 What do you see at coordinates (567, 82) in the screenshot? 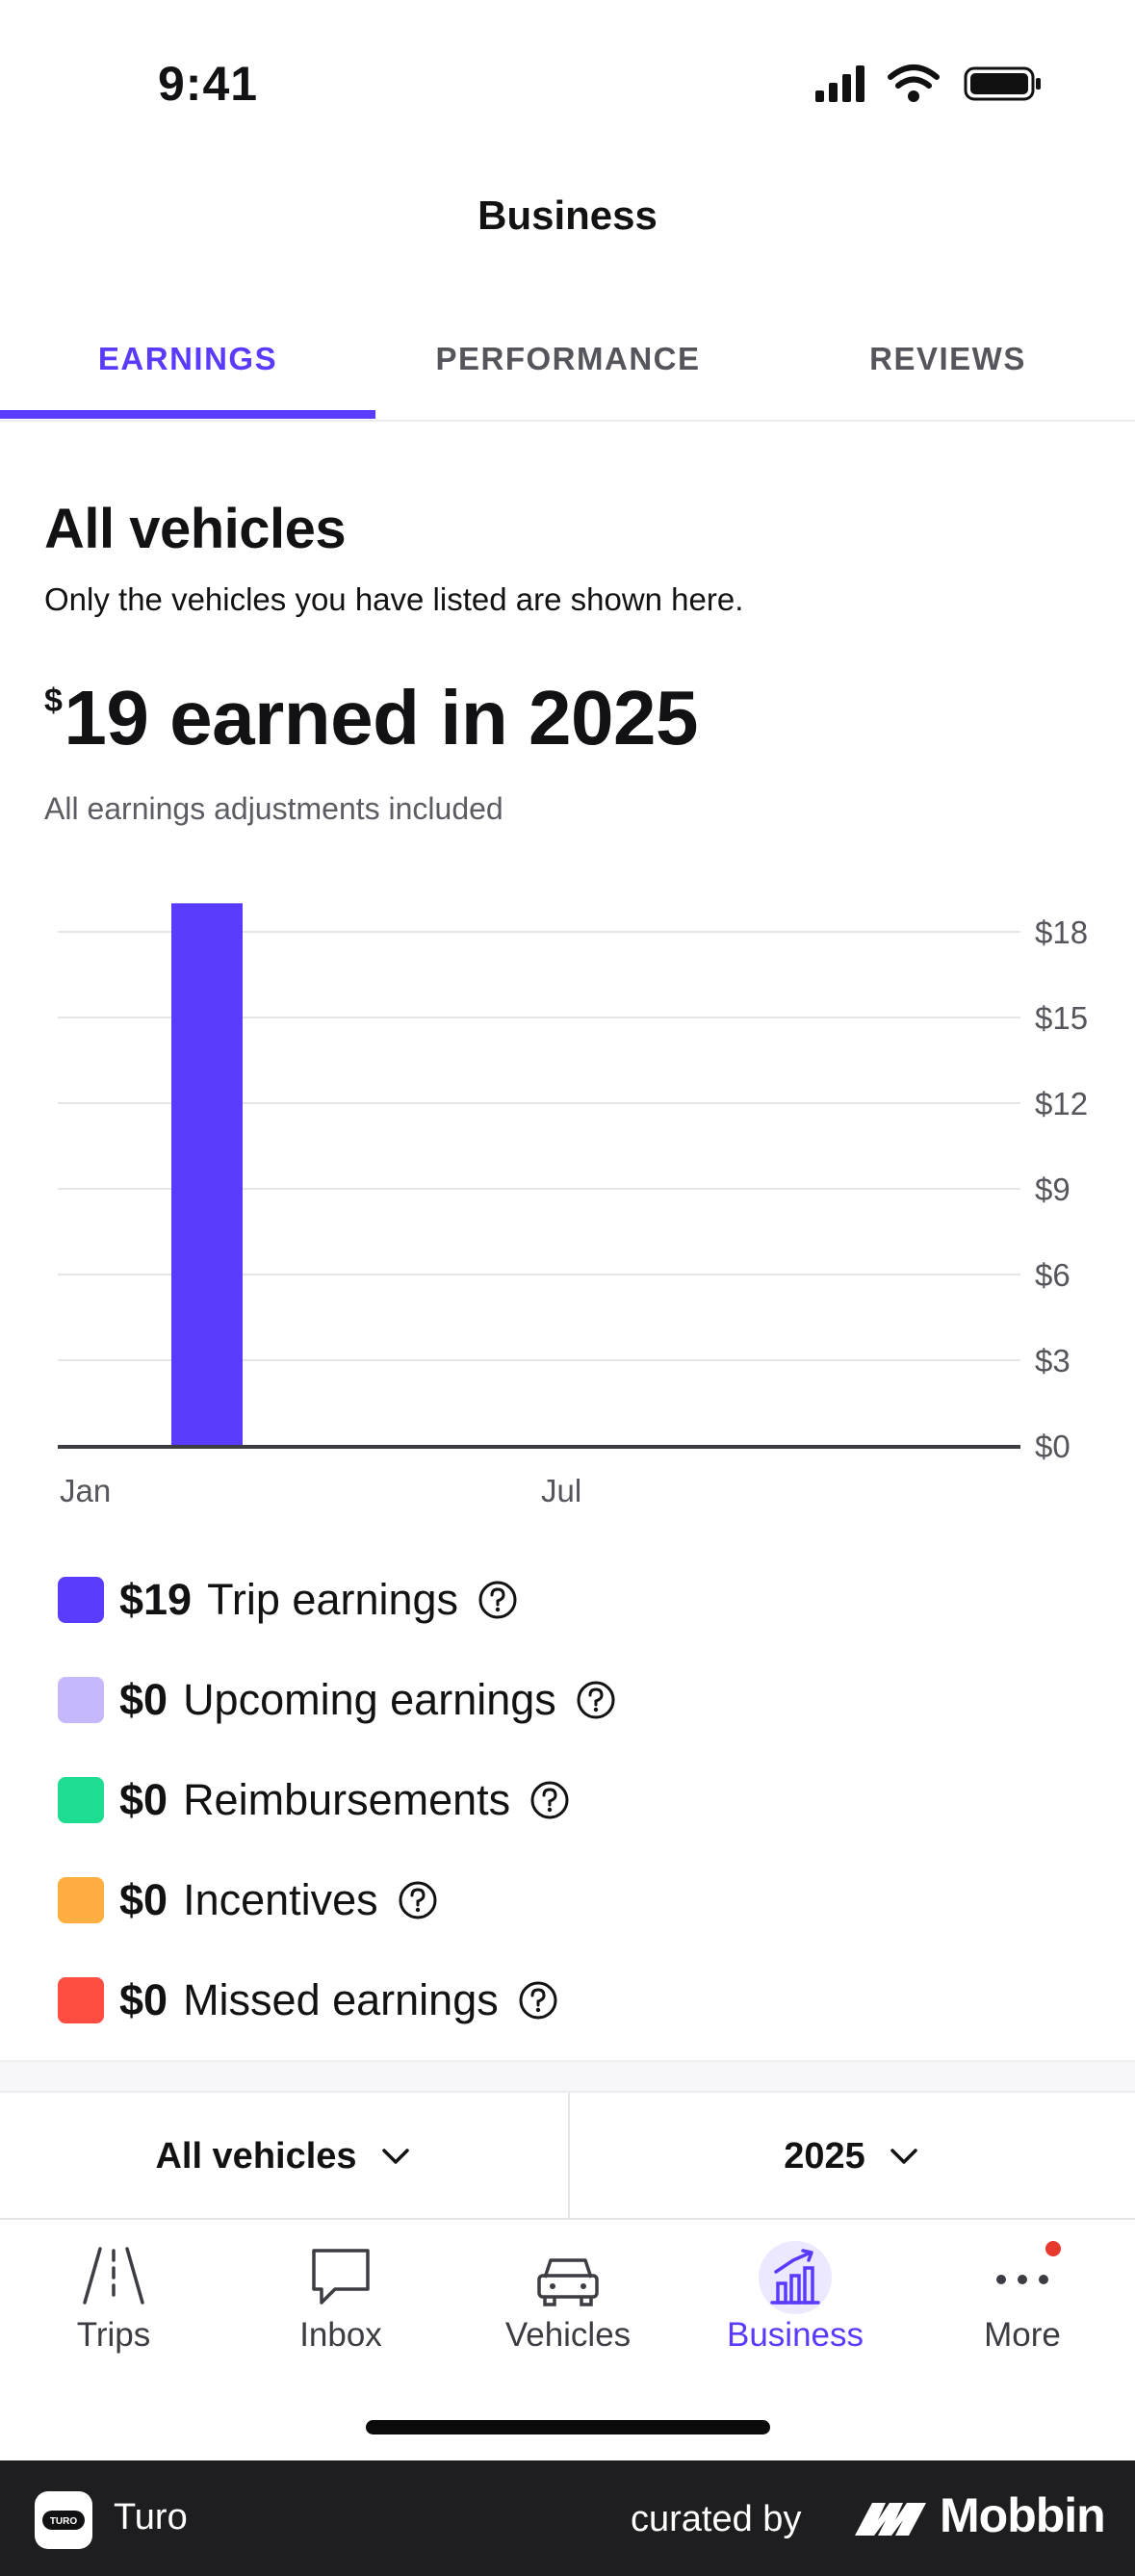
I see `status-bar: 9:41` at bounding box center [567, 82].